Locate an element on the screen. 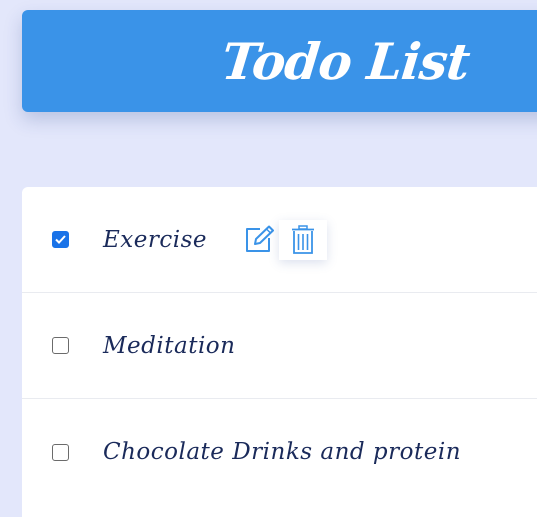  todo-label: Chocolate Drinks and protein is located at coordinates (282, 452).